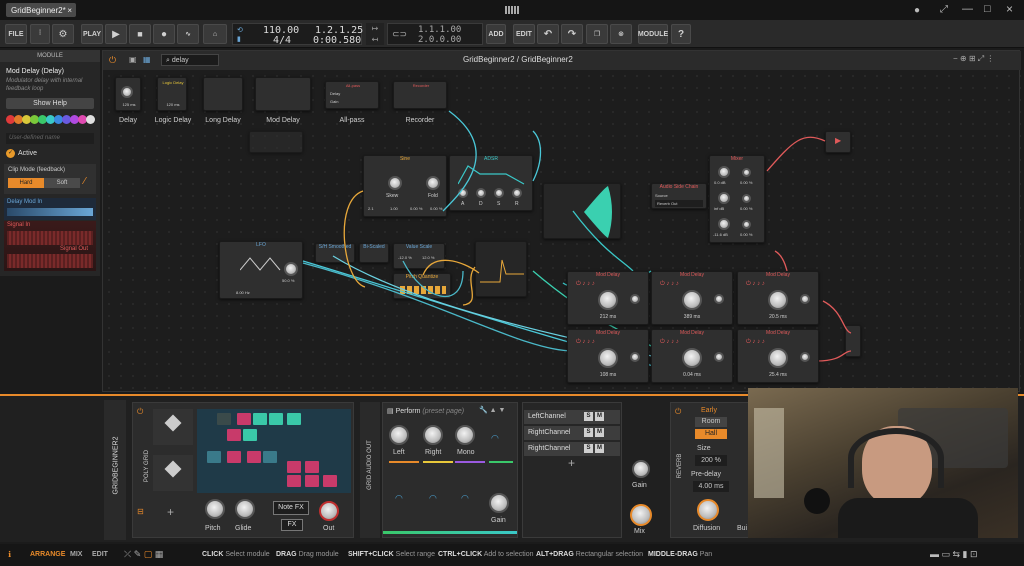  I want to click on edit-tab: EDIT, so click(100, 554).